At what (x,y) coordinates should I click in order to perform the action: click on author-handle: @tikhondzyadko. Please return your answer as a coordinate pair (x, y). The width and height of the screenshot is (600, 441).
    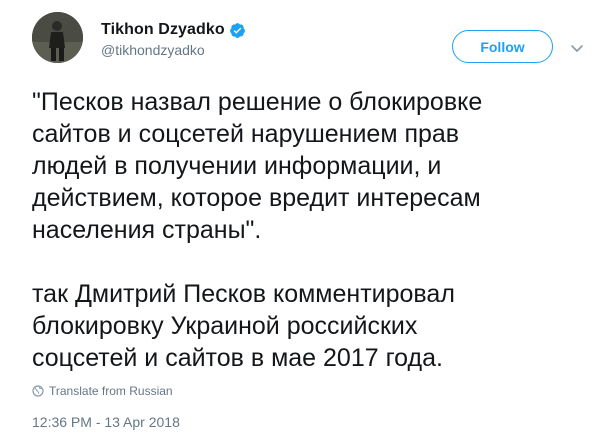
    Looking at the image, I should click on (153, 50).